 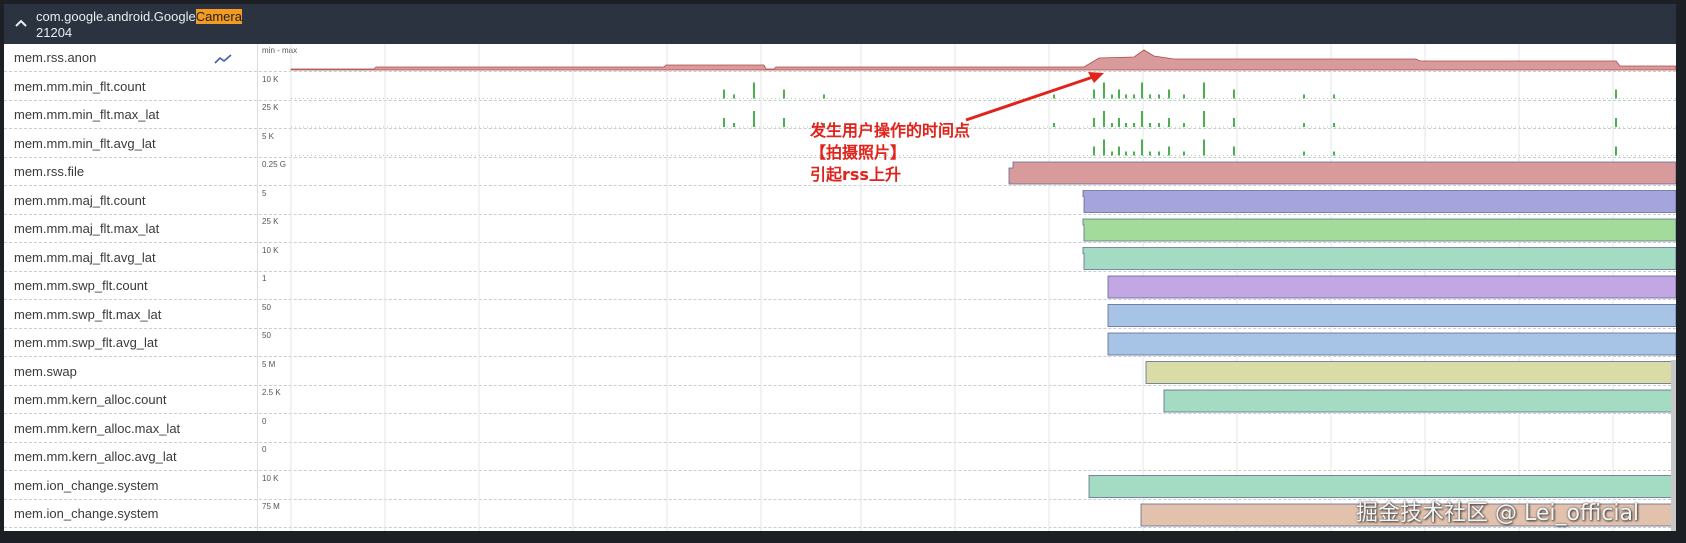 What do you see at coordinates (890, 130) in the screenshot?
I see `annotation-line-1: 发生用户操作的时间点` at bounding box center [890, 130].